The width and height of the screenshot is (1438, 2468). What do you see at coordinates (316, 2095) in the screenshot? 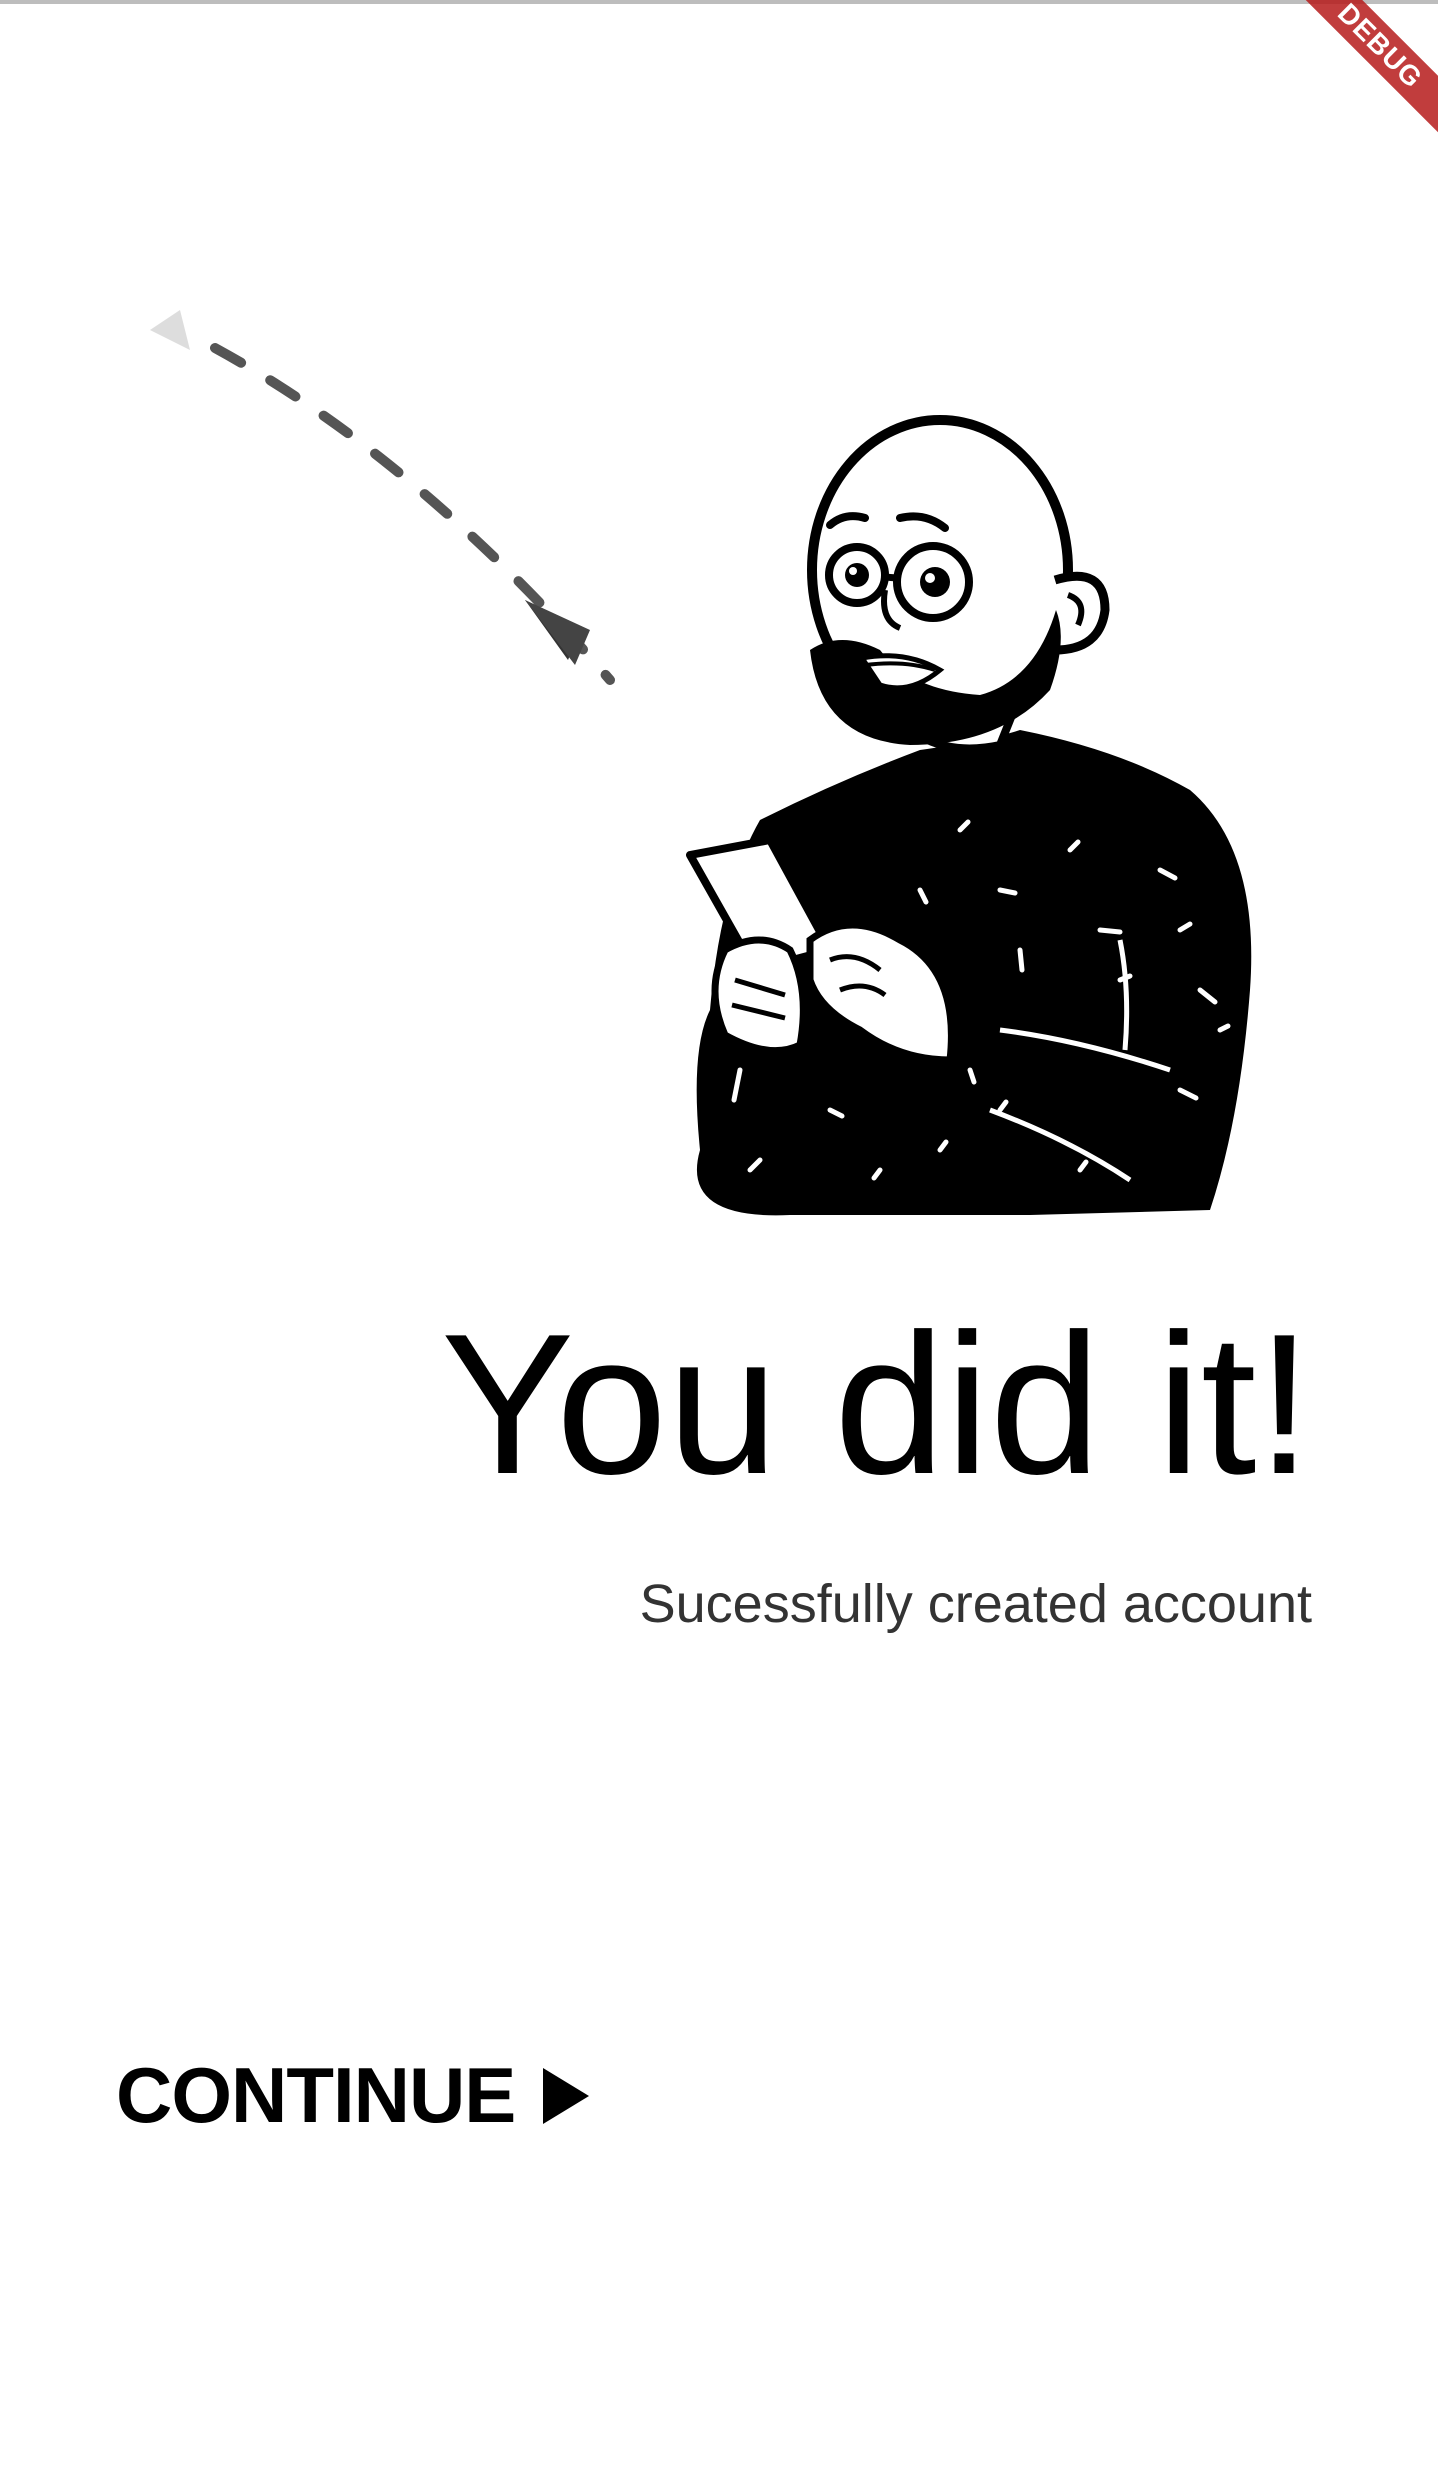
I see `continue-button-label: CONTINUE` at bounding box center [316, 2095].